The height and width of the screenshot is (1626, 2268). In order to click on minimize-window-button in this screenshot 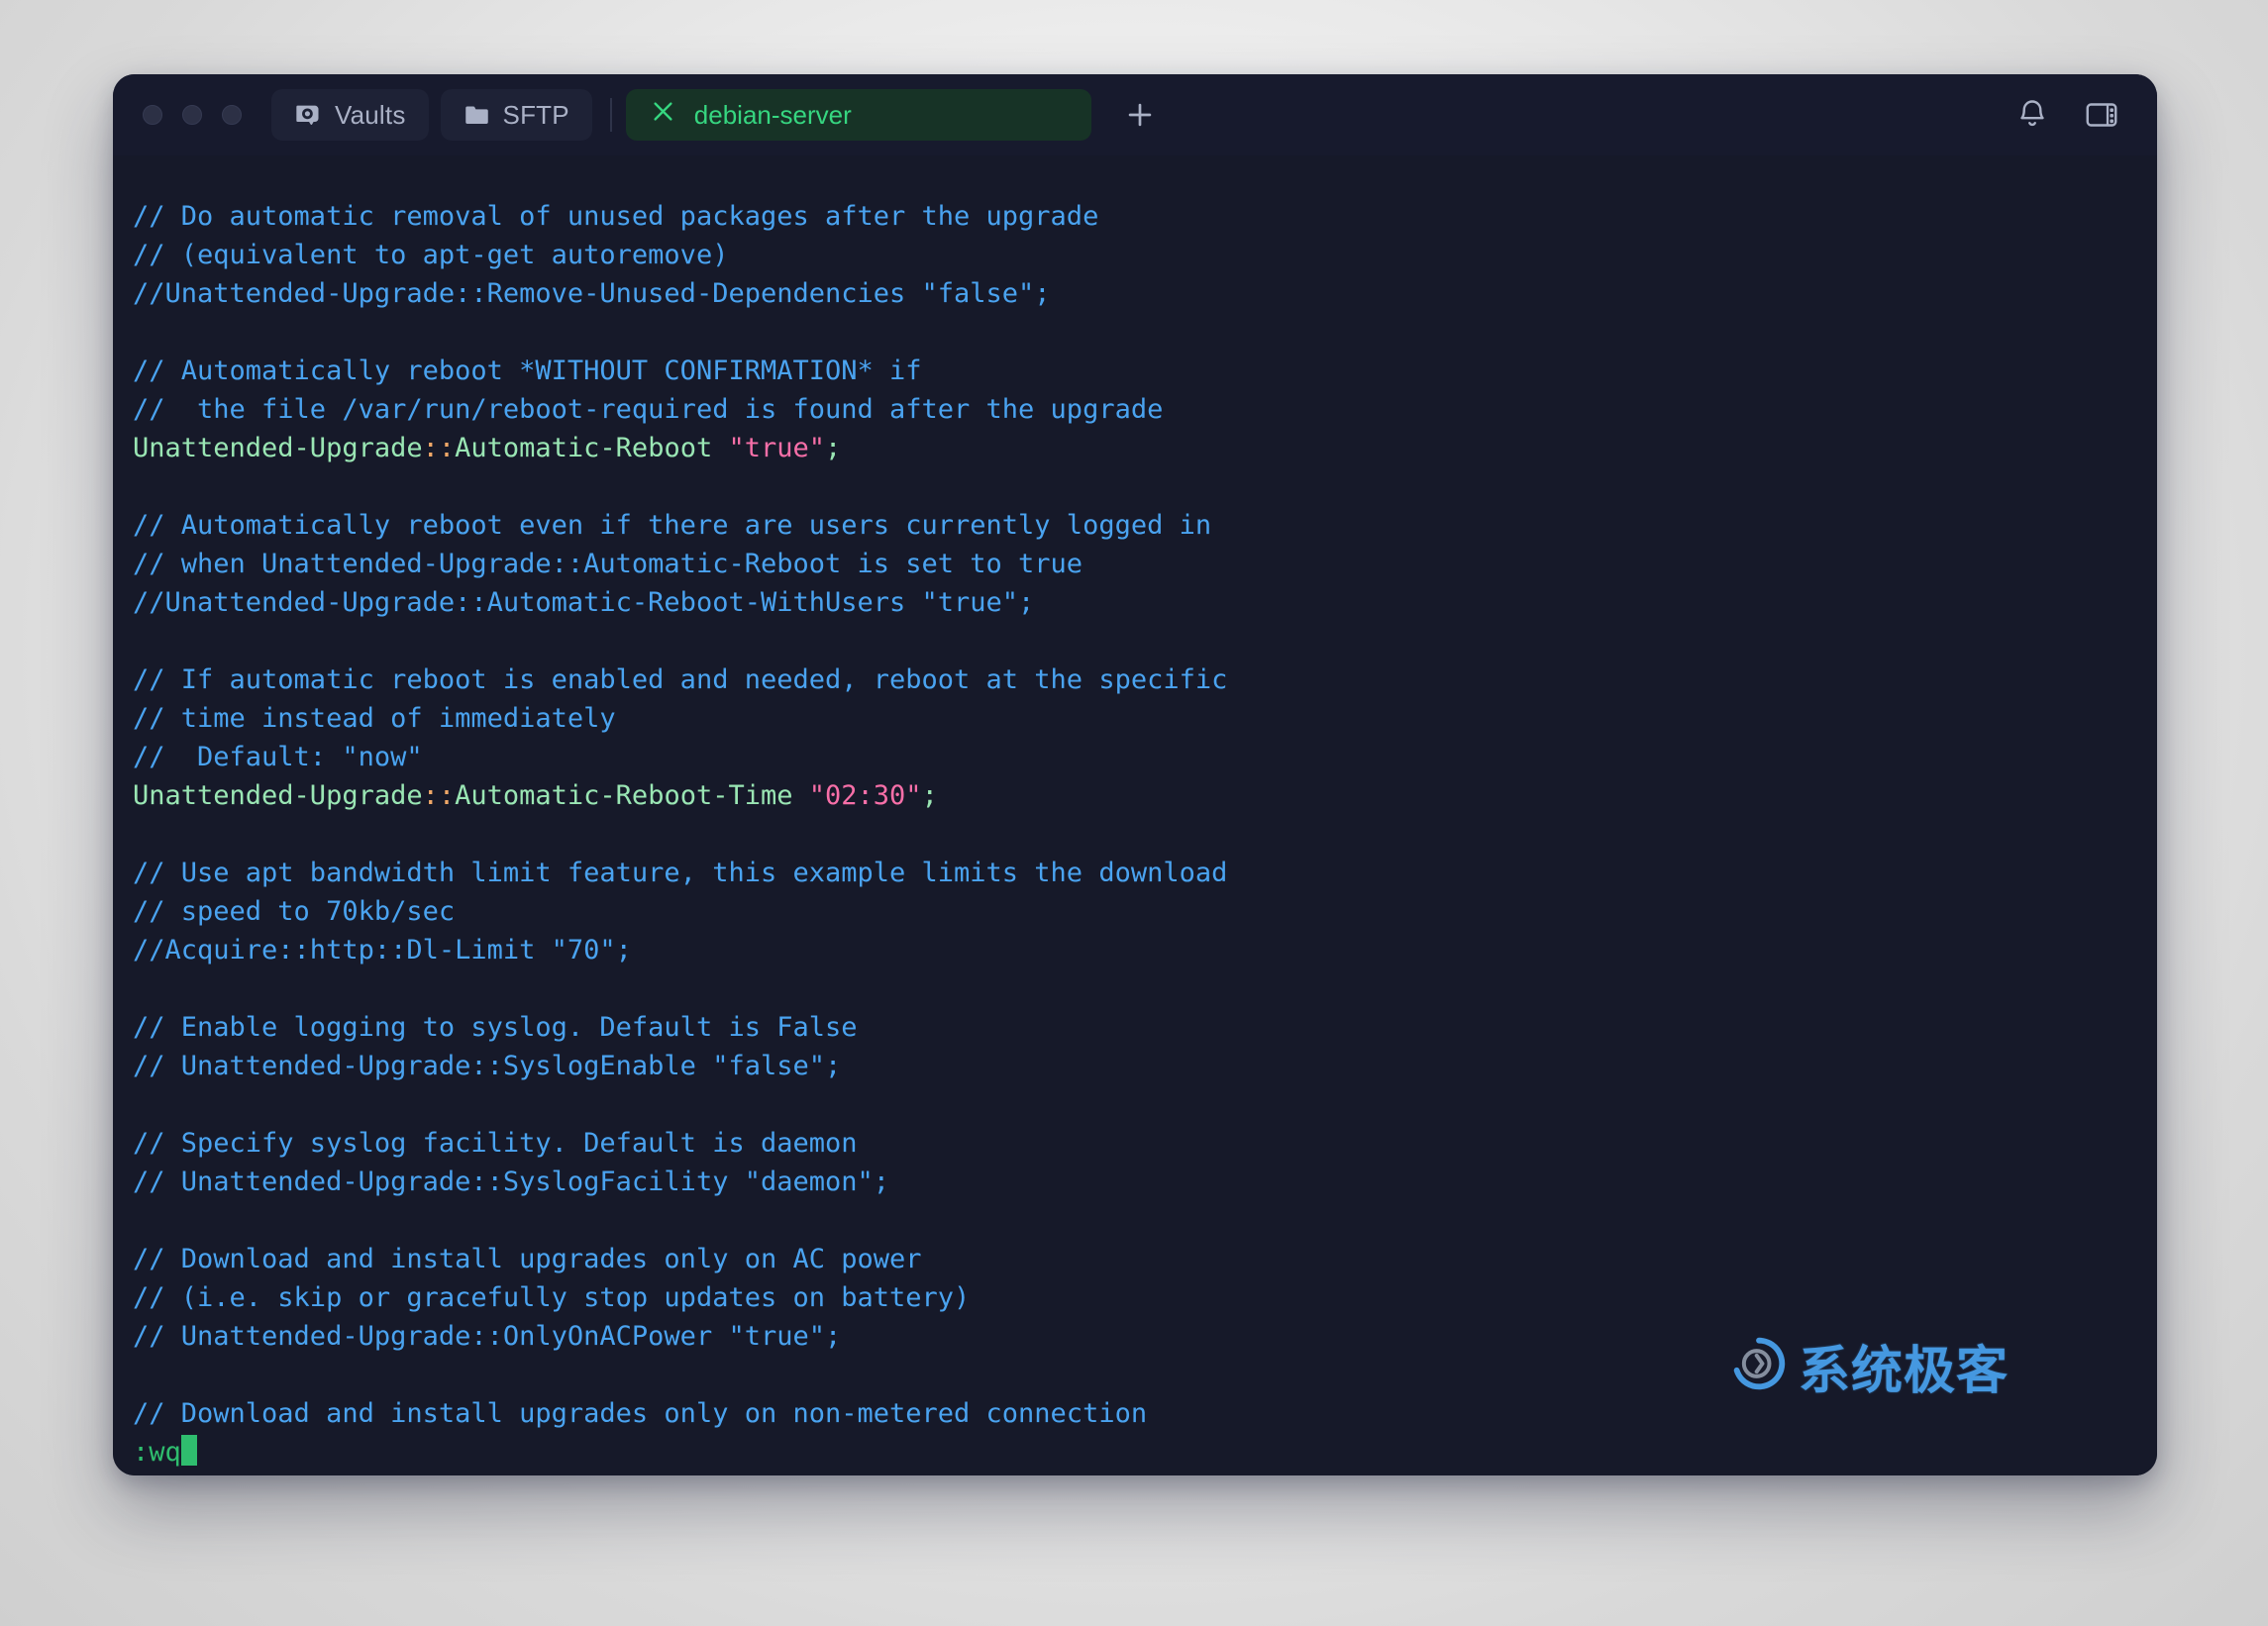, I will do `click(192, 115)`.